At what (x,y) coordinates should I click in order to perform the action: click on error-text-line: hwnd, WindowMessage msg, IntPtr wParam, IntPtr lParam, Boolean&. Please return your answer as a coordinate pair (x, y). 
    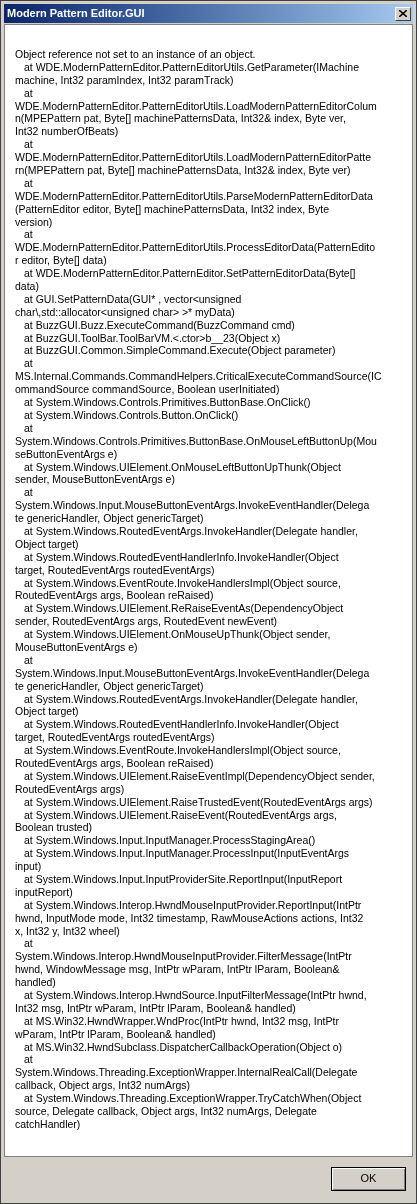
    Looking at the image, I should click on (177, 970).